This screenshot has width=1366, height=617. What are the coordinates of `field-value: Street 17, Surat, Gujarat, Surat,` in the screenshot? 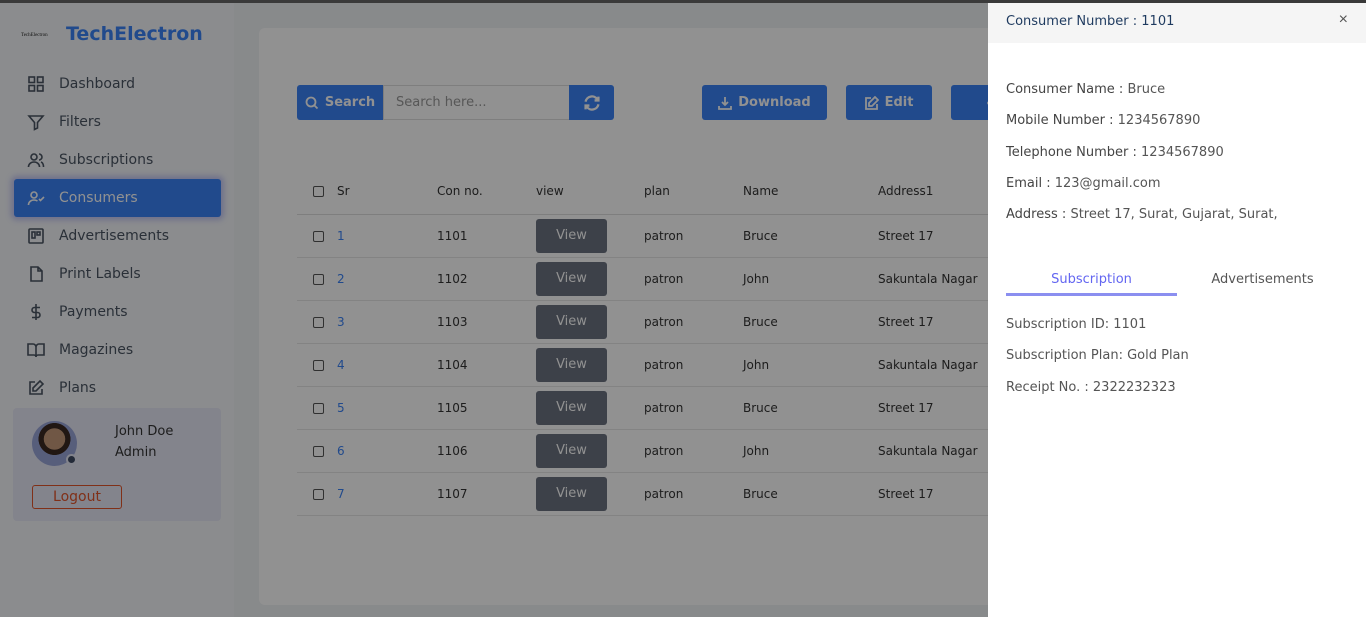 It's located at (1174, 215).